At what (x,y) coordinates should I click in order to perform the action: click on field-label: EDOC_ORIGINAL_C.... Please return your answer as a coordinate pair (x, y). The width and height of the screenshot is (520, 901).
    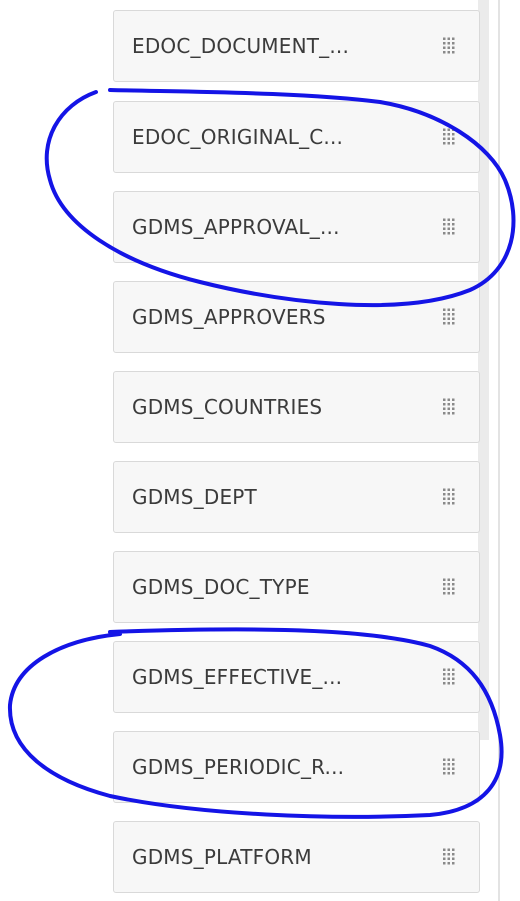
    Looking at the image, I should click on (238, 137).